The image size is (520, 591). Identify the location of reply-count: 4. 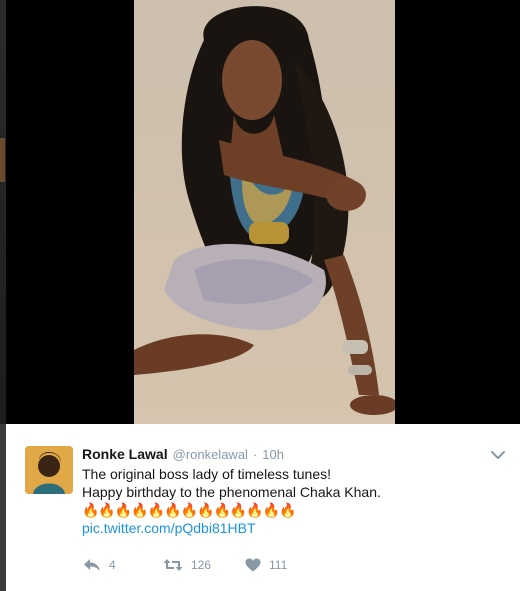
(112, 565).